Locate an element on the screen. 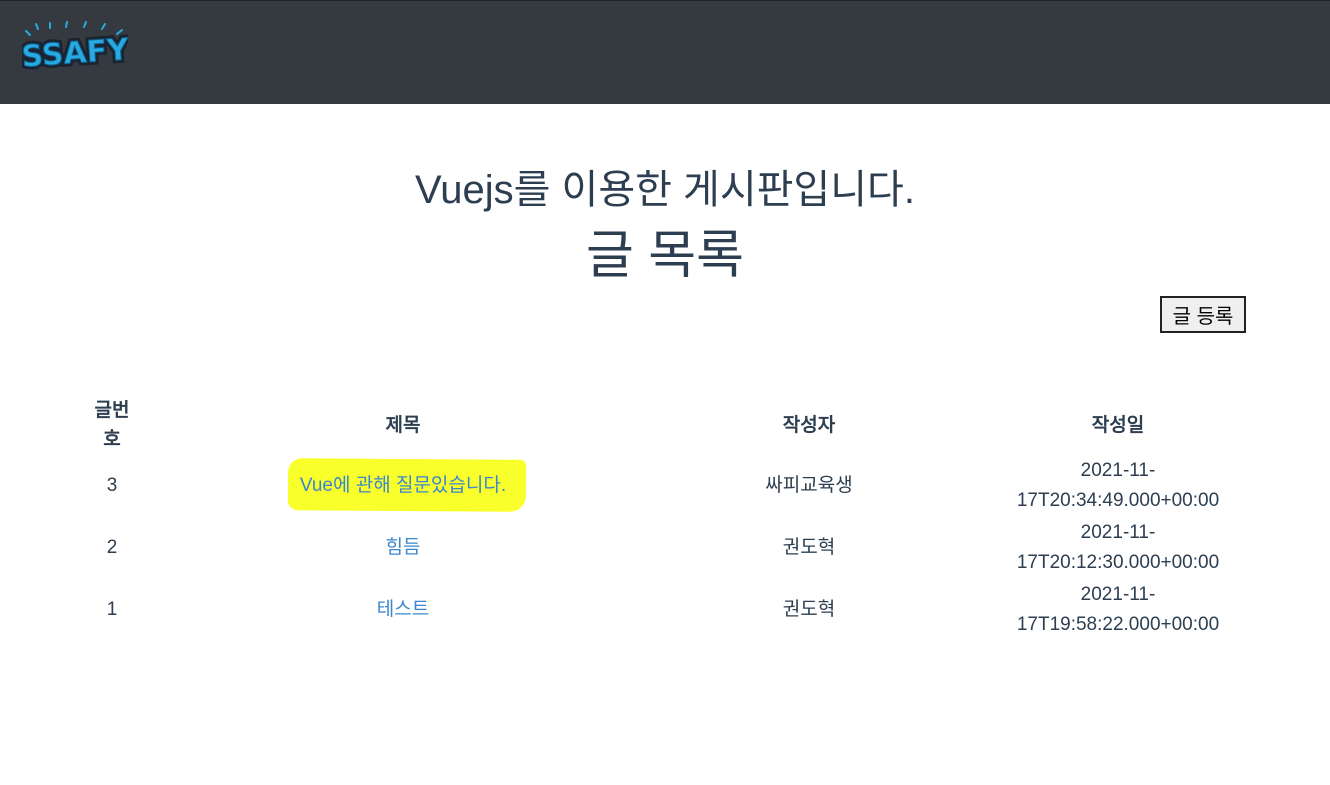  column-header-date: 작성일 is located at coordinates (1118, 425).